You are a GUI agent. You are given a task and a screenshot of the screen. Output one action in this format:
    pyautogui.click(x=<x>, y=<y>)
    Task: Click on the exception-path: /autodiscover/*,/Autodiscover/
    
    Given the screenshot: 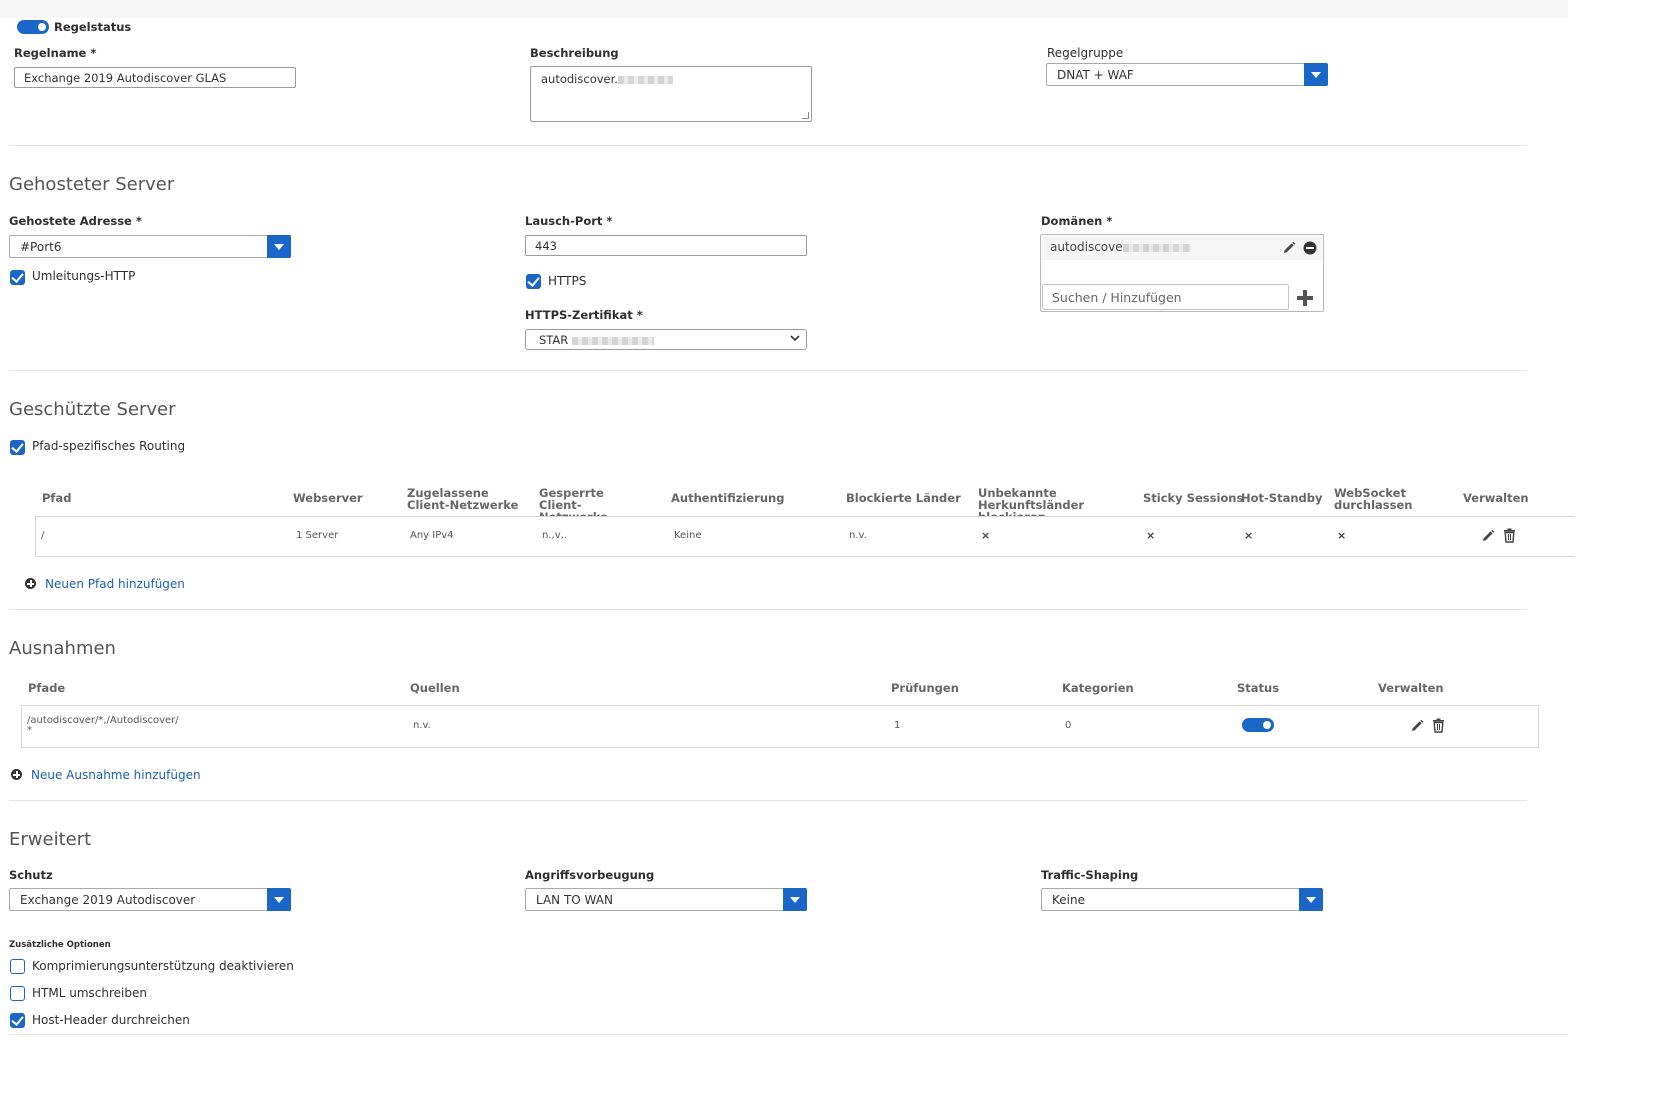 What is the action you would take?
    pyautogui.click(x=103, y=720)
    